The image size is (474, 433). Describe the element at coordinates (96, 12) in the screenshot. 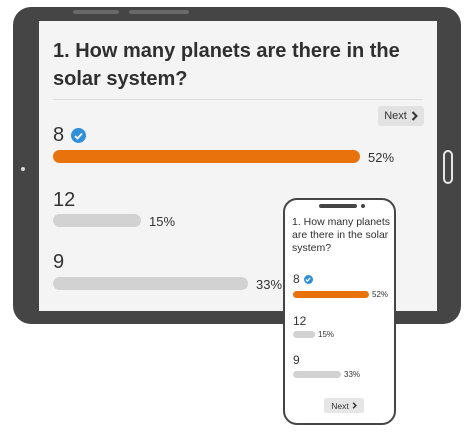

I see `tablet-volume-button` at that location.